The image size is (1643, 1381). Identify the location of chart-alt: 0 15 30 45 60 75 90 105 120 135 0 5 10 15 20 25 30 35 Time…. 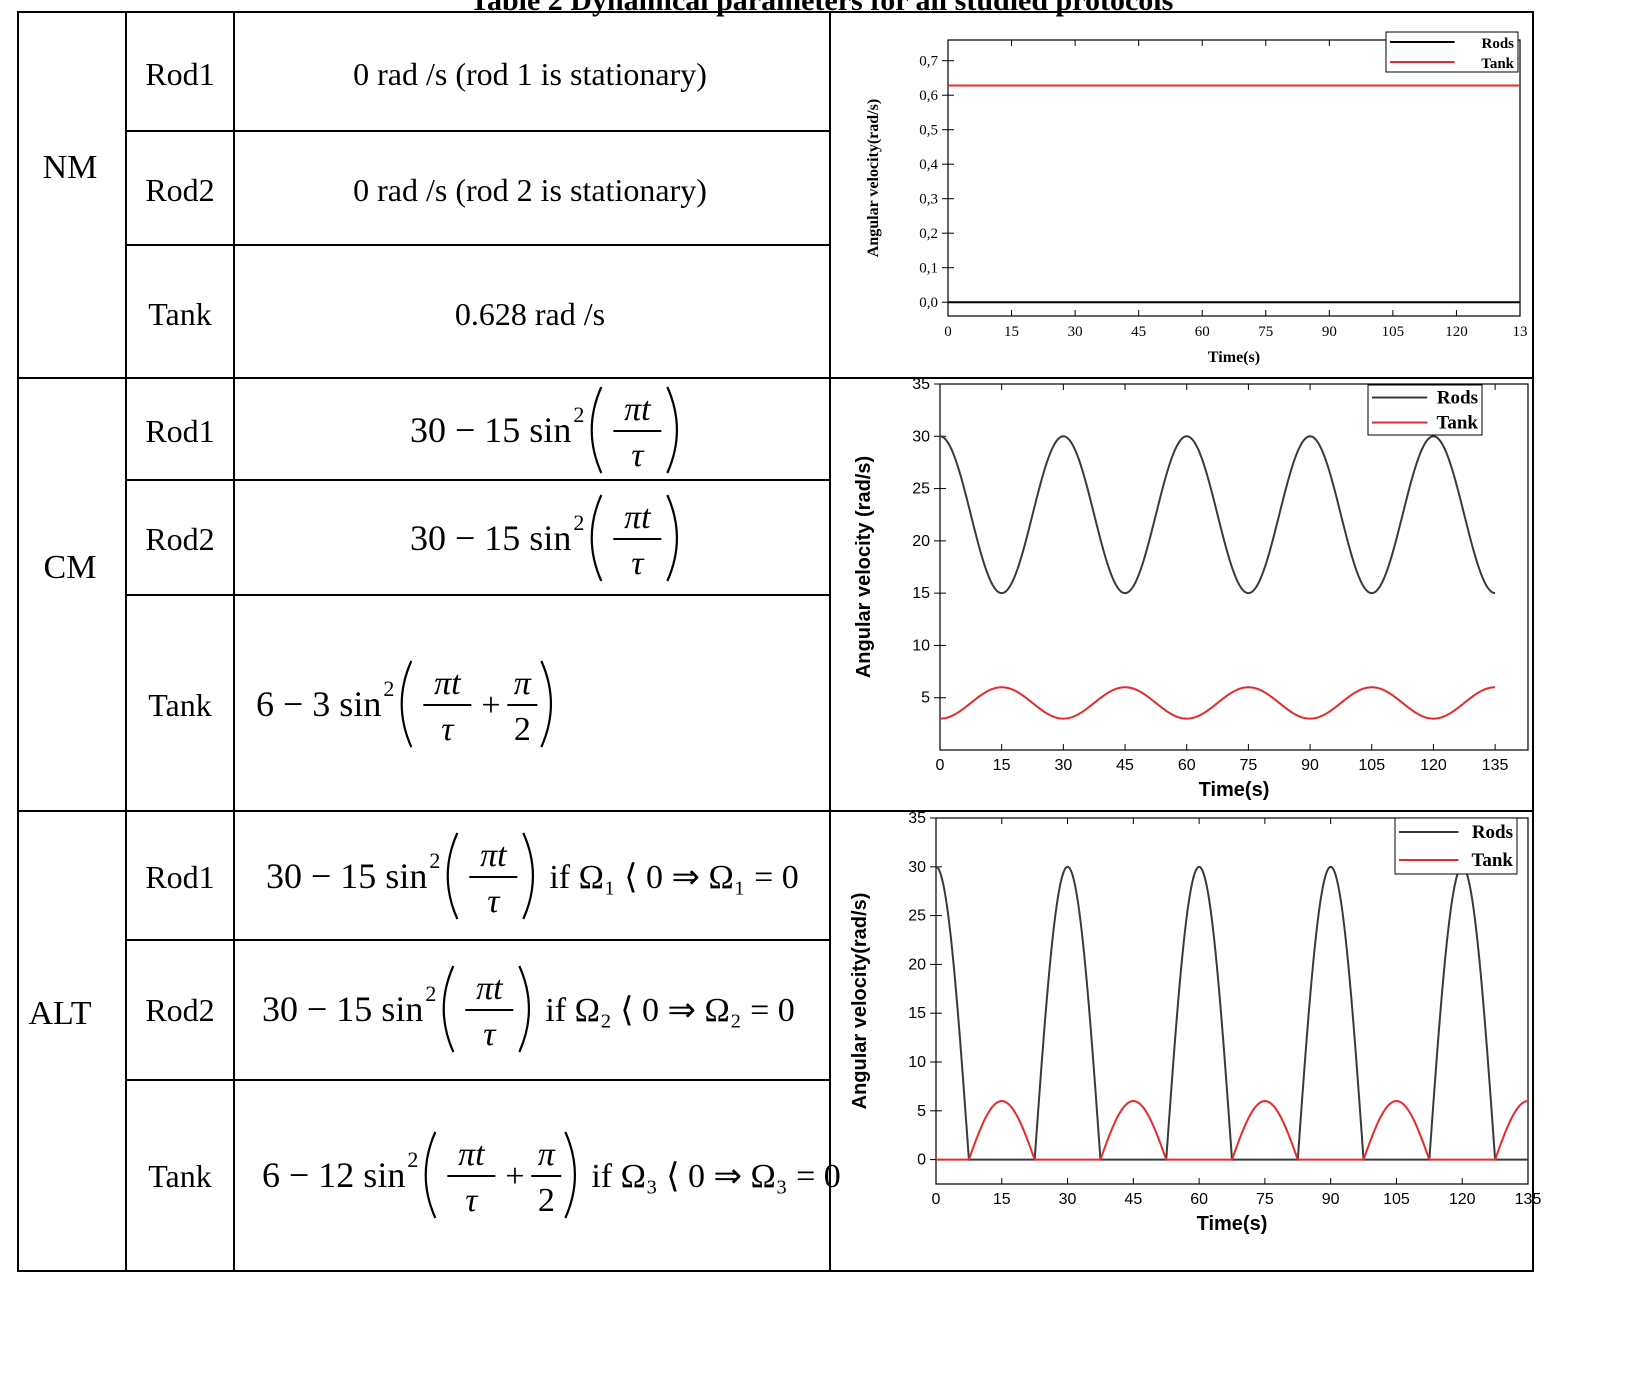
(1195, 1022).